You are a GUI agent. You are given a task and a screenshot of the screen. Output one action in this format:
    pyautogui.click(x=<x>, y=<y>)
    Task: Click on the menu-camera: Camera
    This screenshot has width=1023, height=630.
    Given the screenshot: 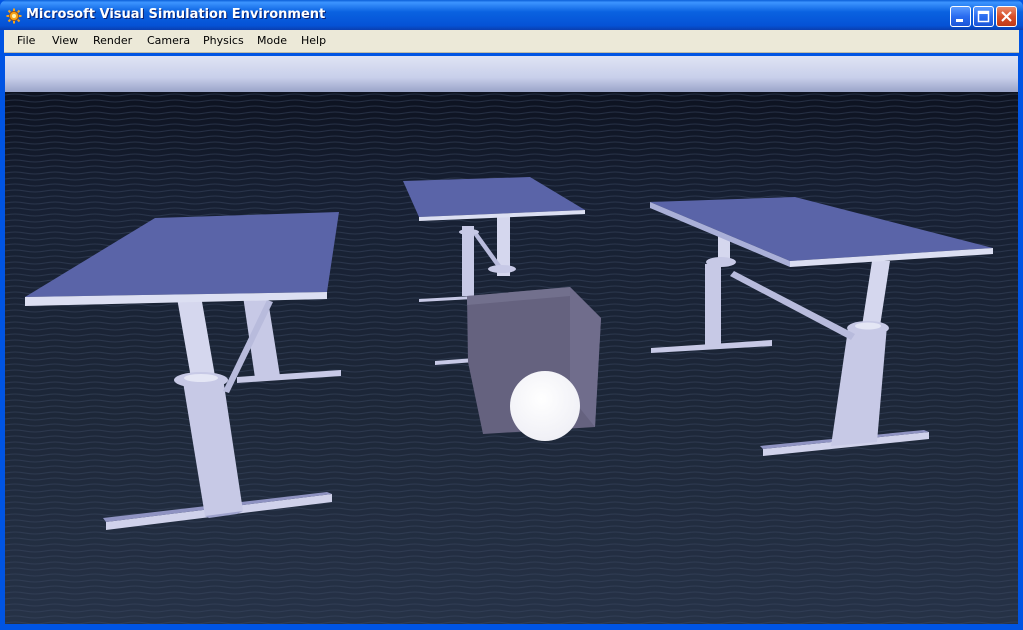 What is the action you would take?
    pyautogui.click(x=168, y=40)
    